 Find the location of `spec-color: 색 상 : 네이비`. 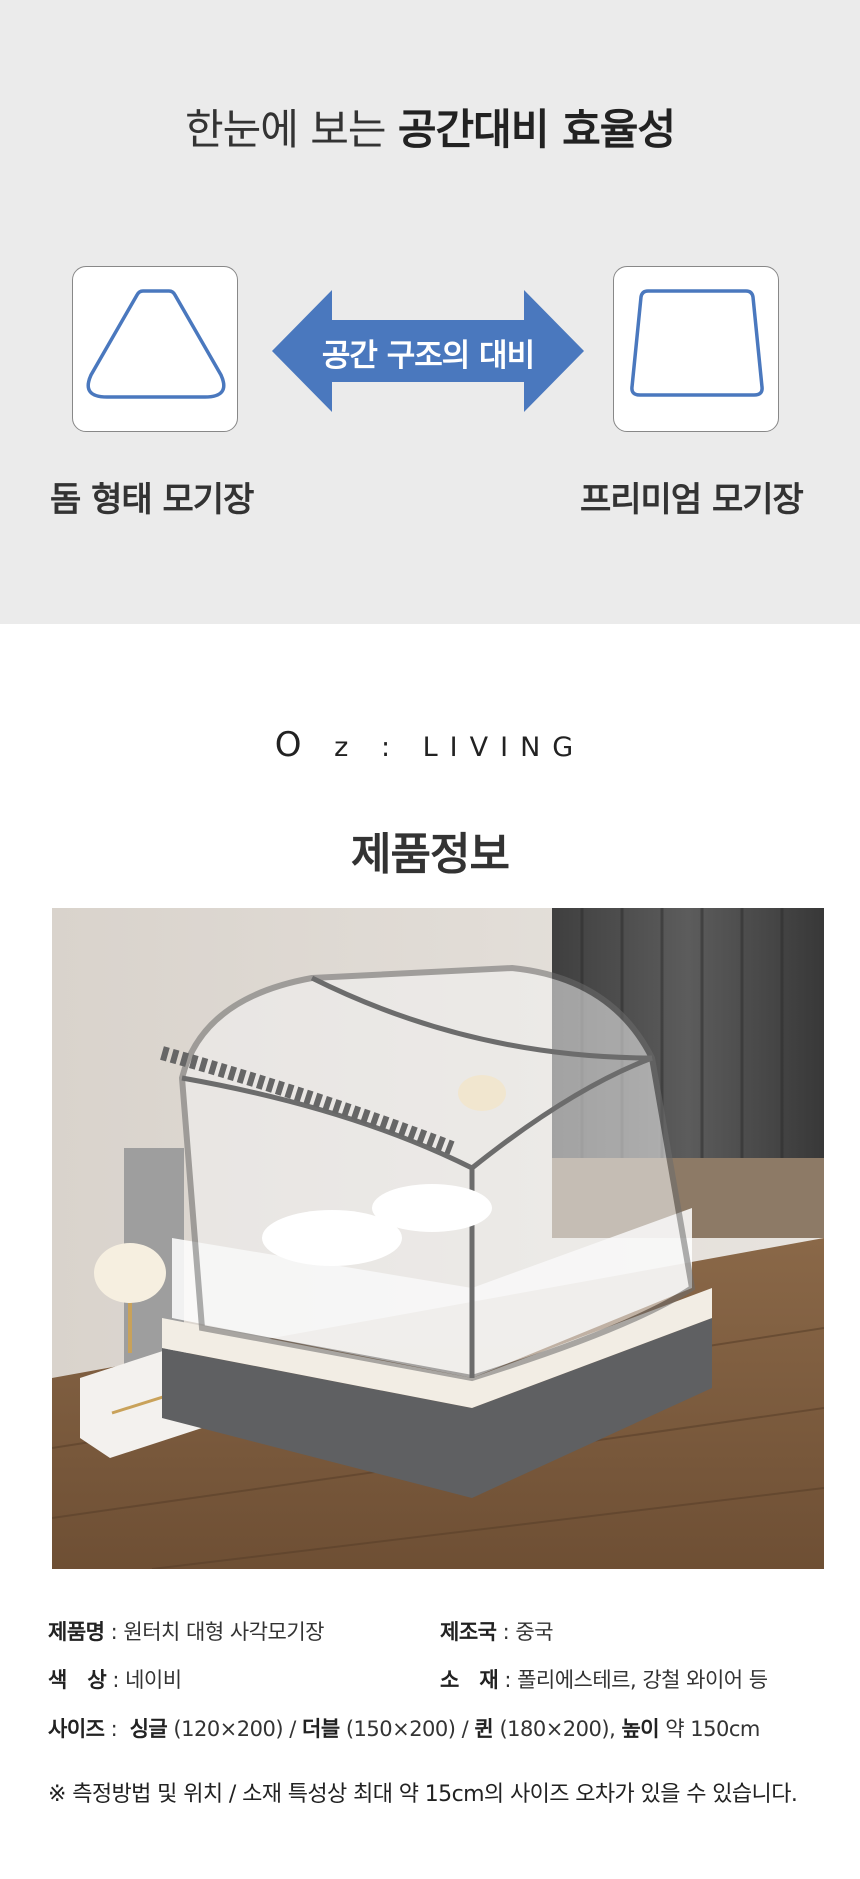

spec-color: 색 상 : 네이비 is located at coordinates (115, 1680).